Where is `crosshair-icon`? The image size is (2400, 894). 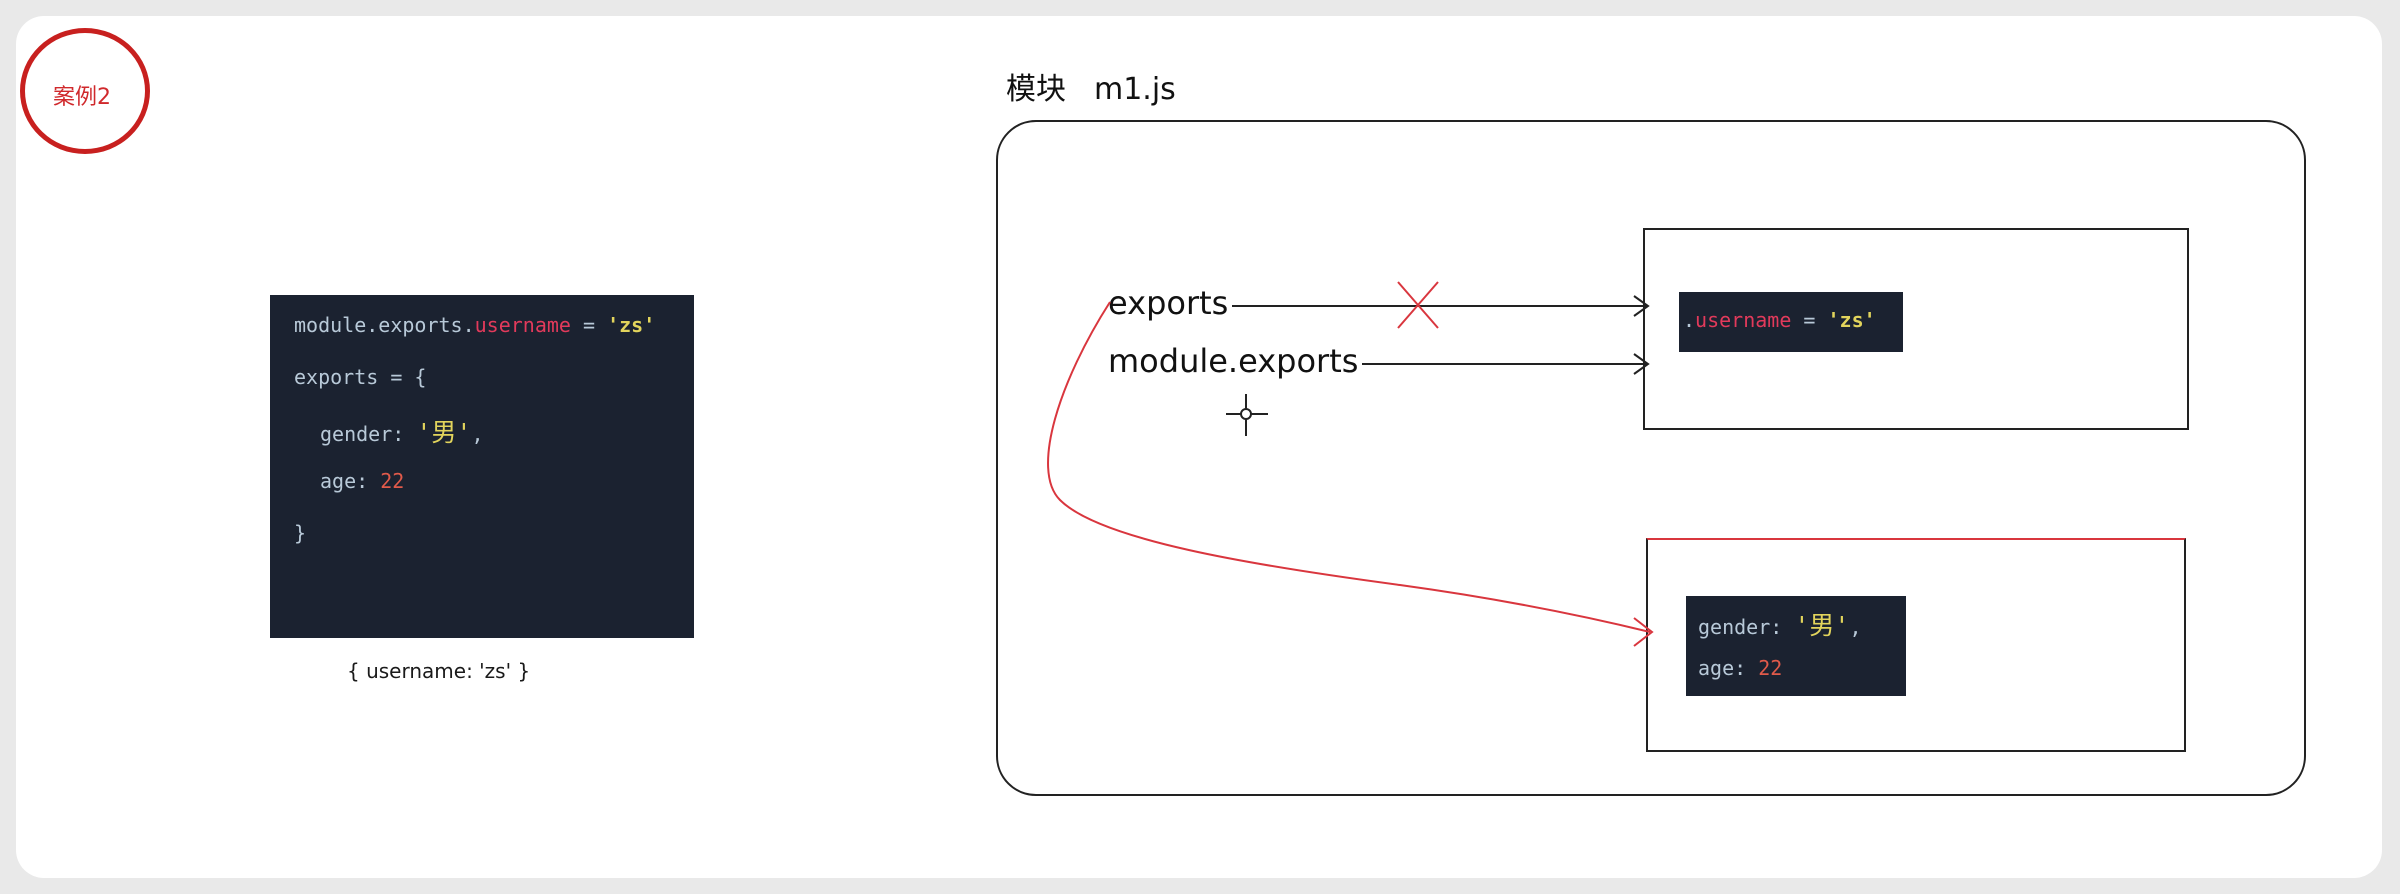
crosshair-icon is located at coordinates (1247, 415).